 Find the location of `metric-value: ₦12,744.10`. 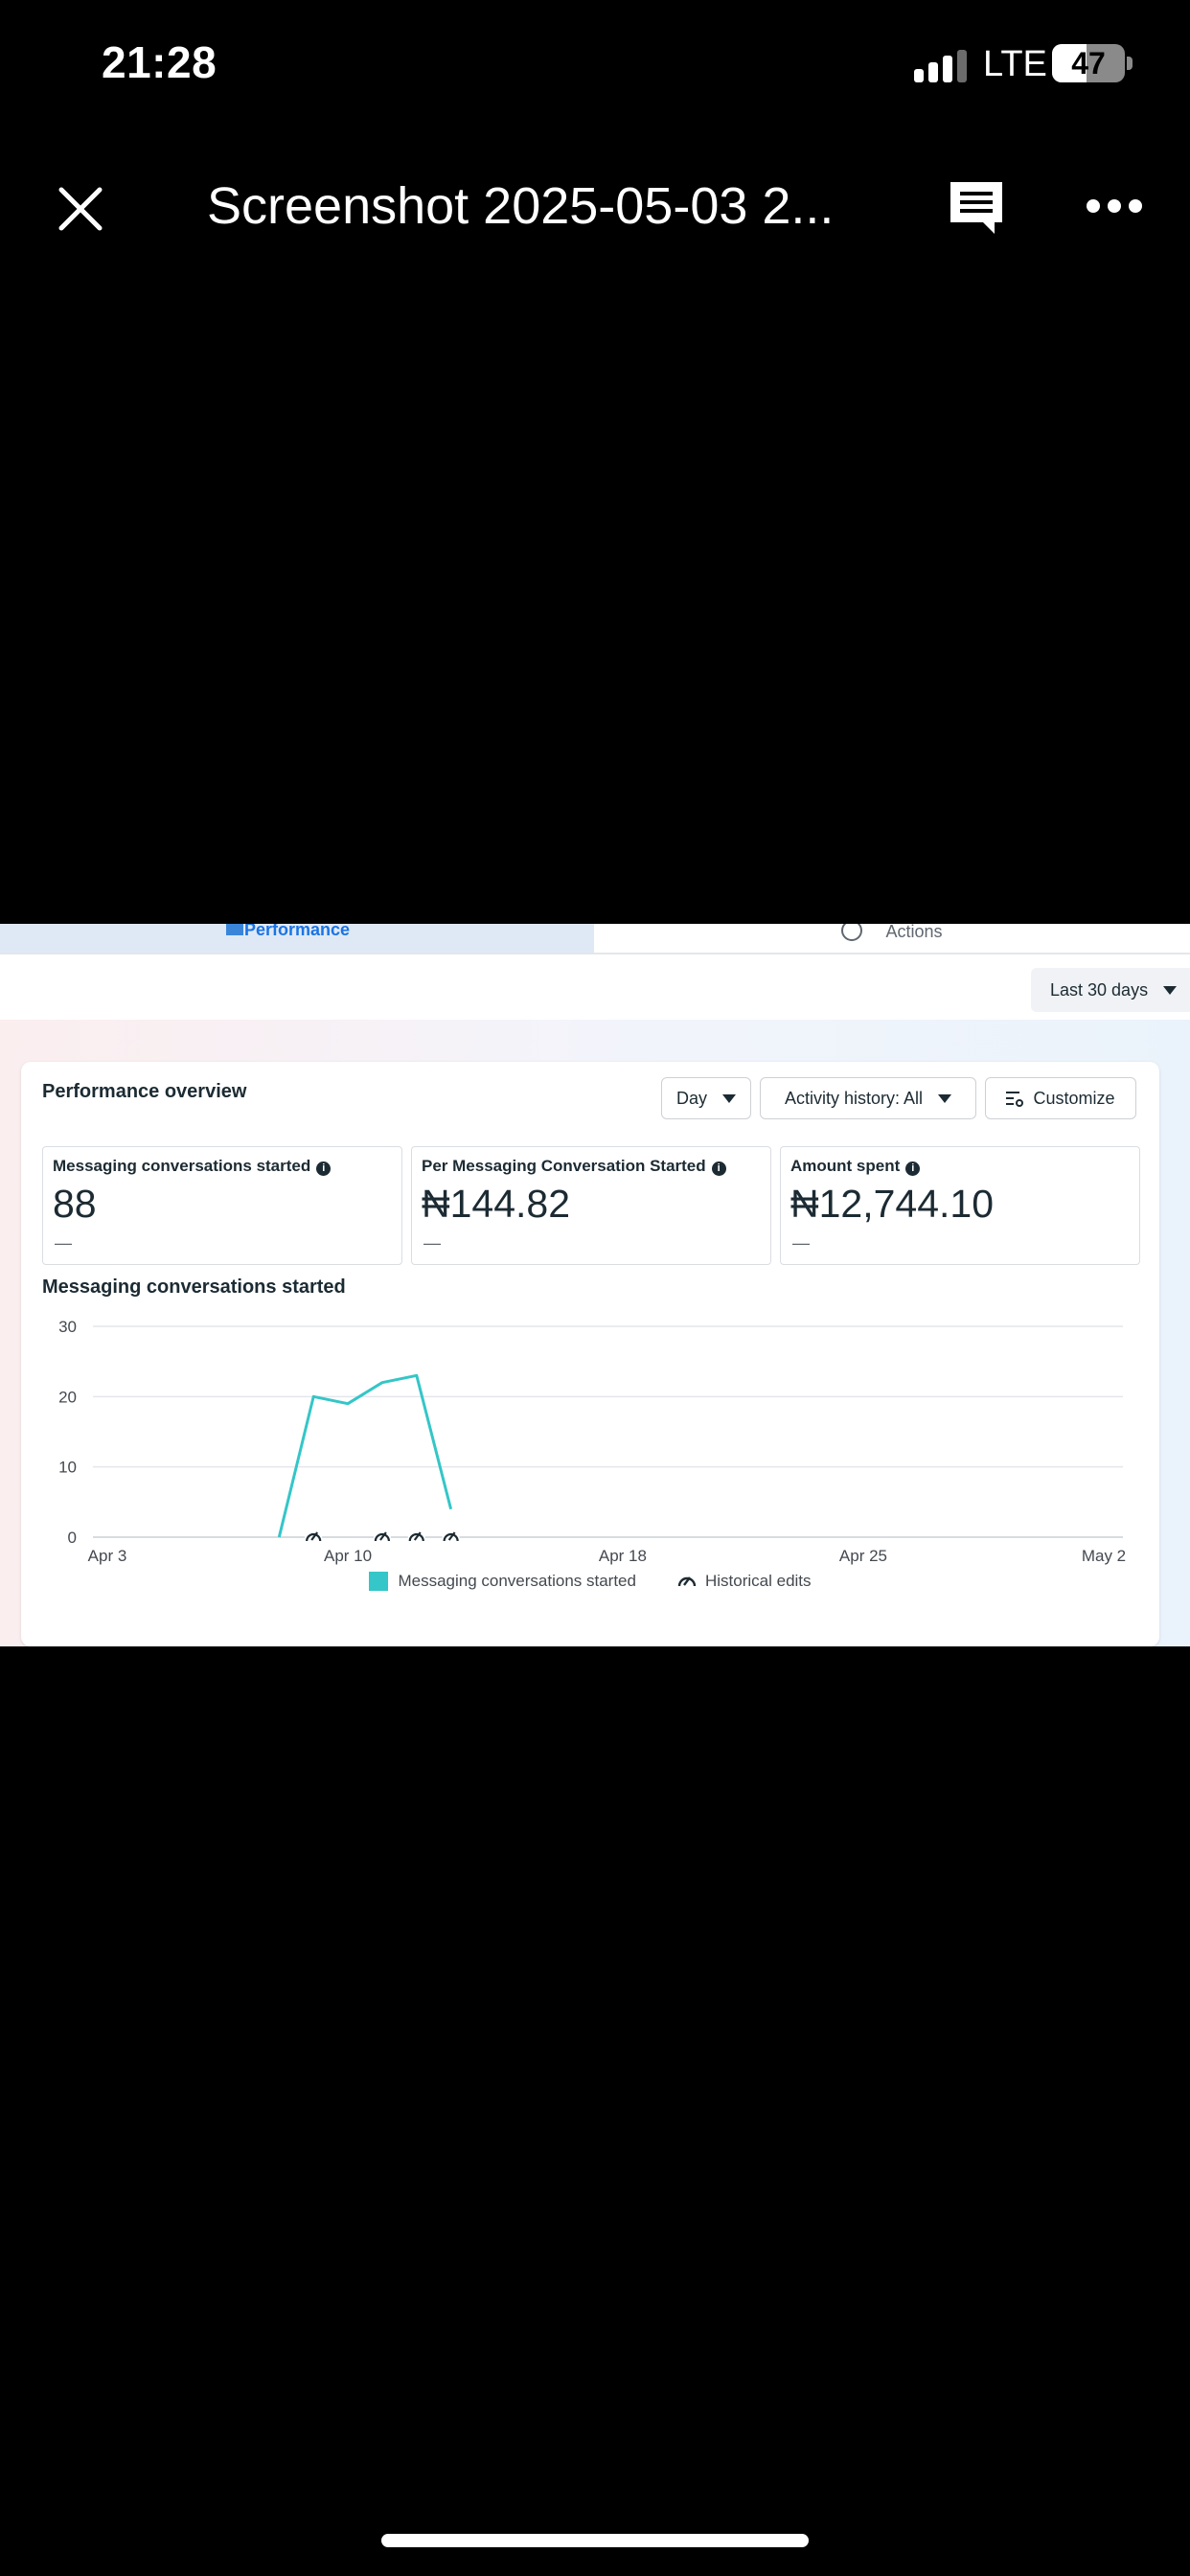

metric-value: ₦12,744.10 is located at coordinates (893, 1204).